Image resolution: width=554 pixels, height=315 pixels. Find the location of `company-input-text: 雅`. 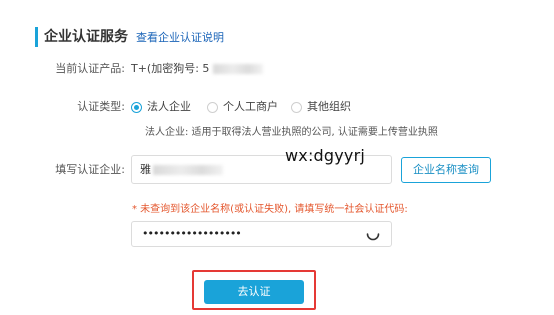

company-input-text: 雅 is located at coordinates (145, 169).